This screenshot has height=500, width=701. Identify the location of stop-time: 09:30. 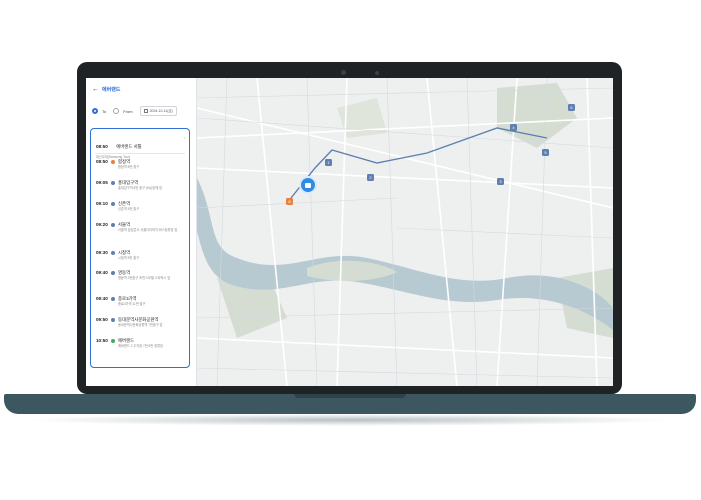
(102, 252).